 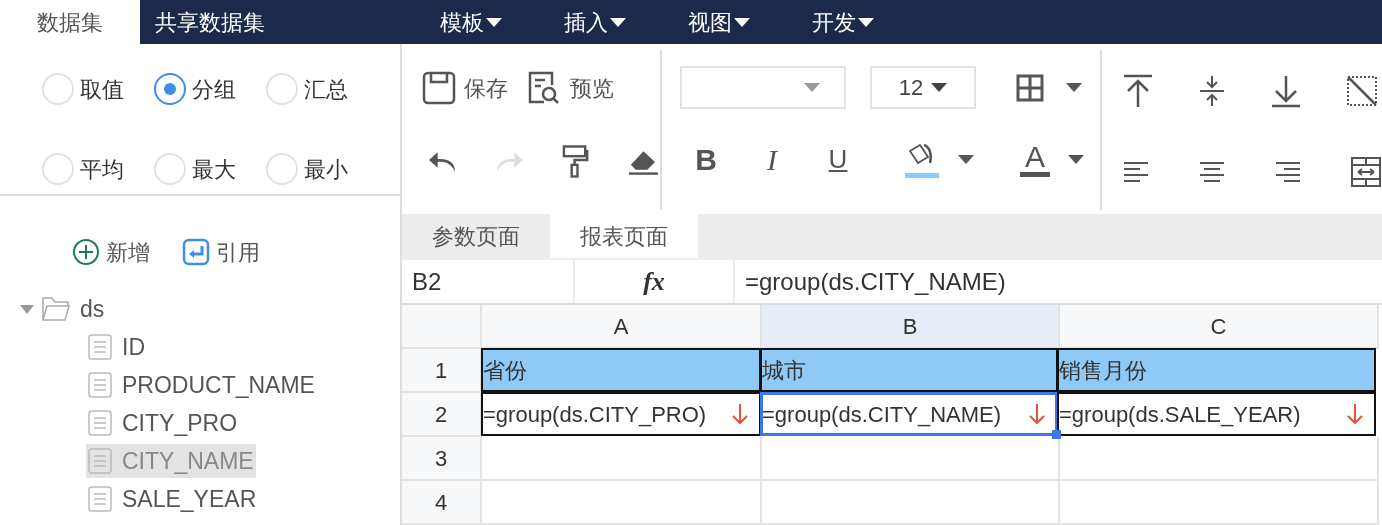 I want to click on dataset-tab: 共享数据集, so click(x=210, y=22).